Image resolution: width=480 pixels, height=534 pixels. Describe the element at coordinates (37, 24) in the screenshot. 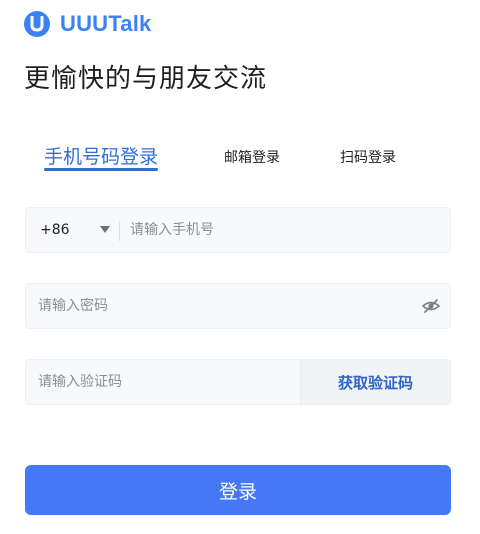

I see `uuutalk-logo-icon` at that location.